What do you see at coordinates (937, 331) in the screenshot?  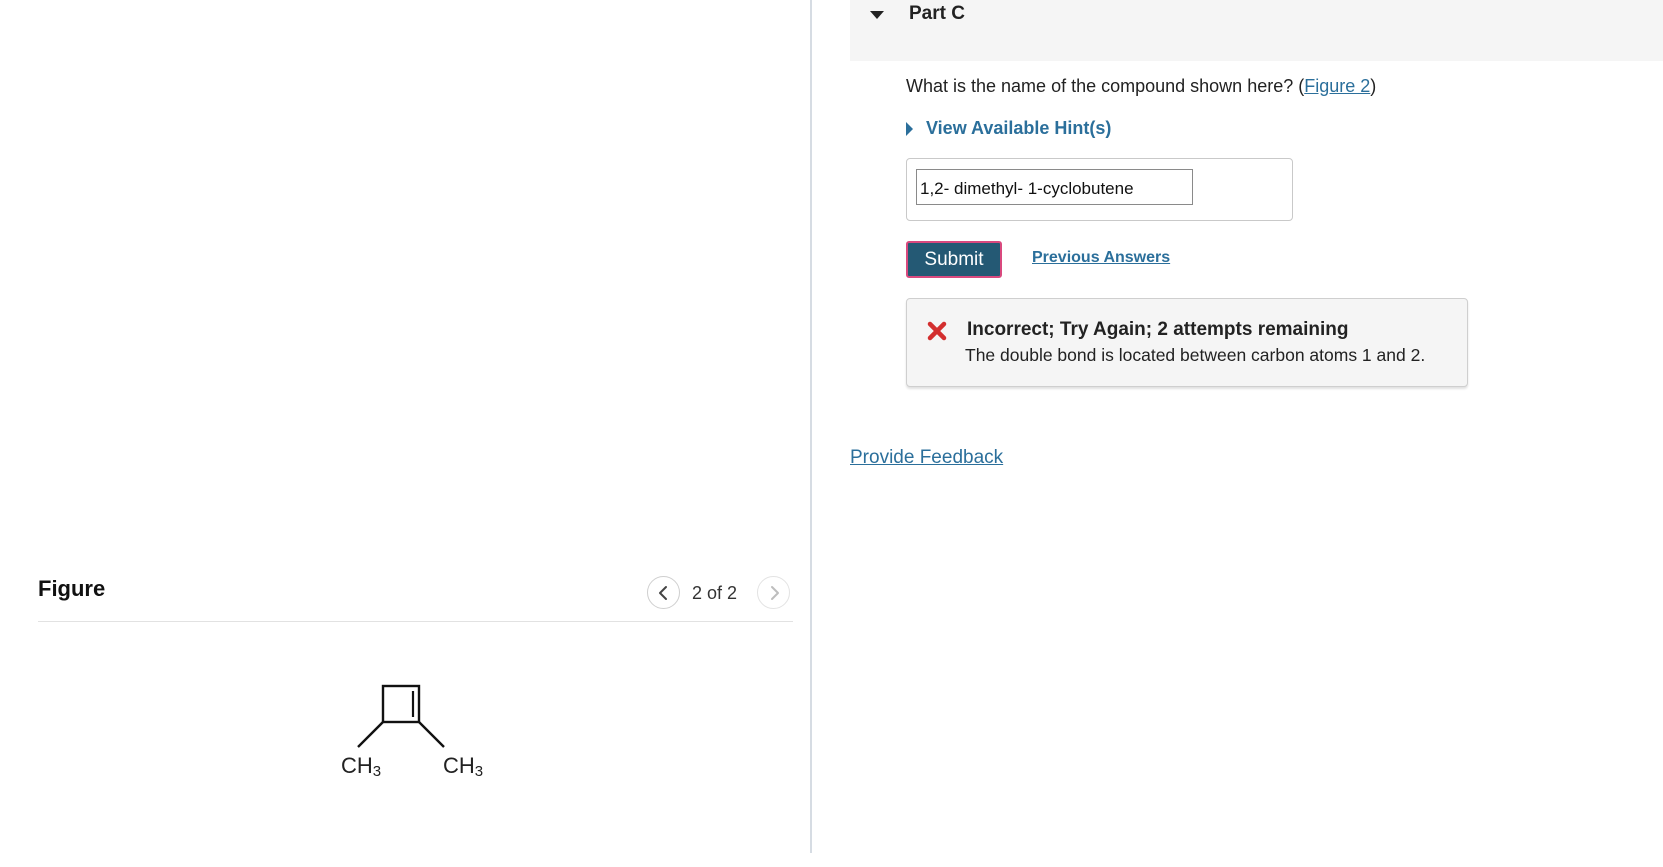 I see `error-x-icon` at bounding box center [937, 331].